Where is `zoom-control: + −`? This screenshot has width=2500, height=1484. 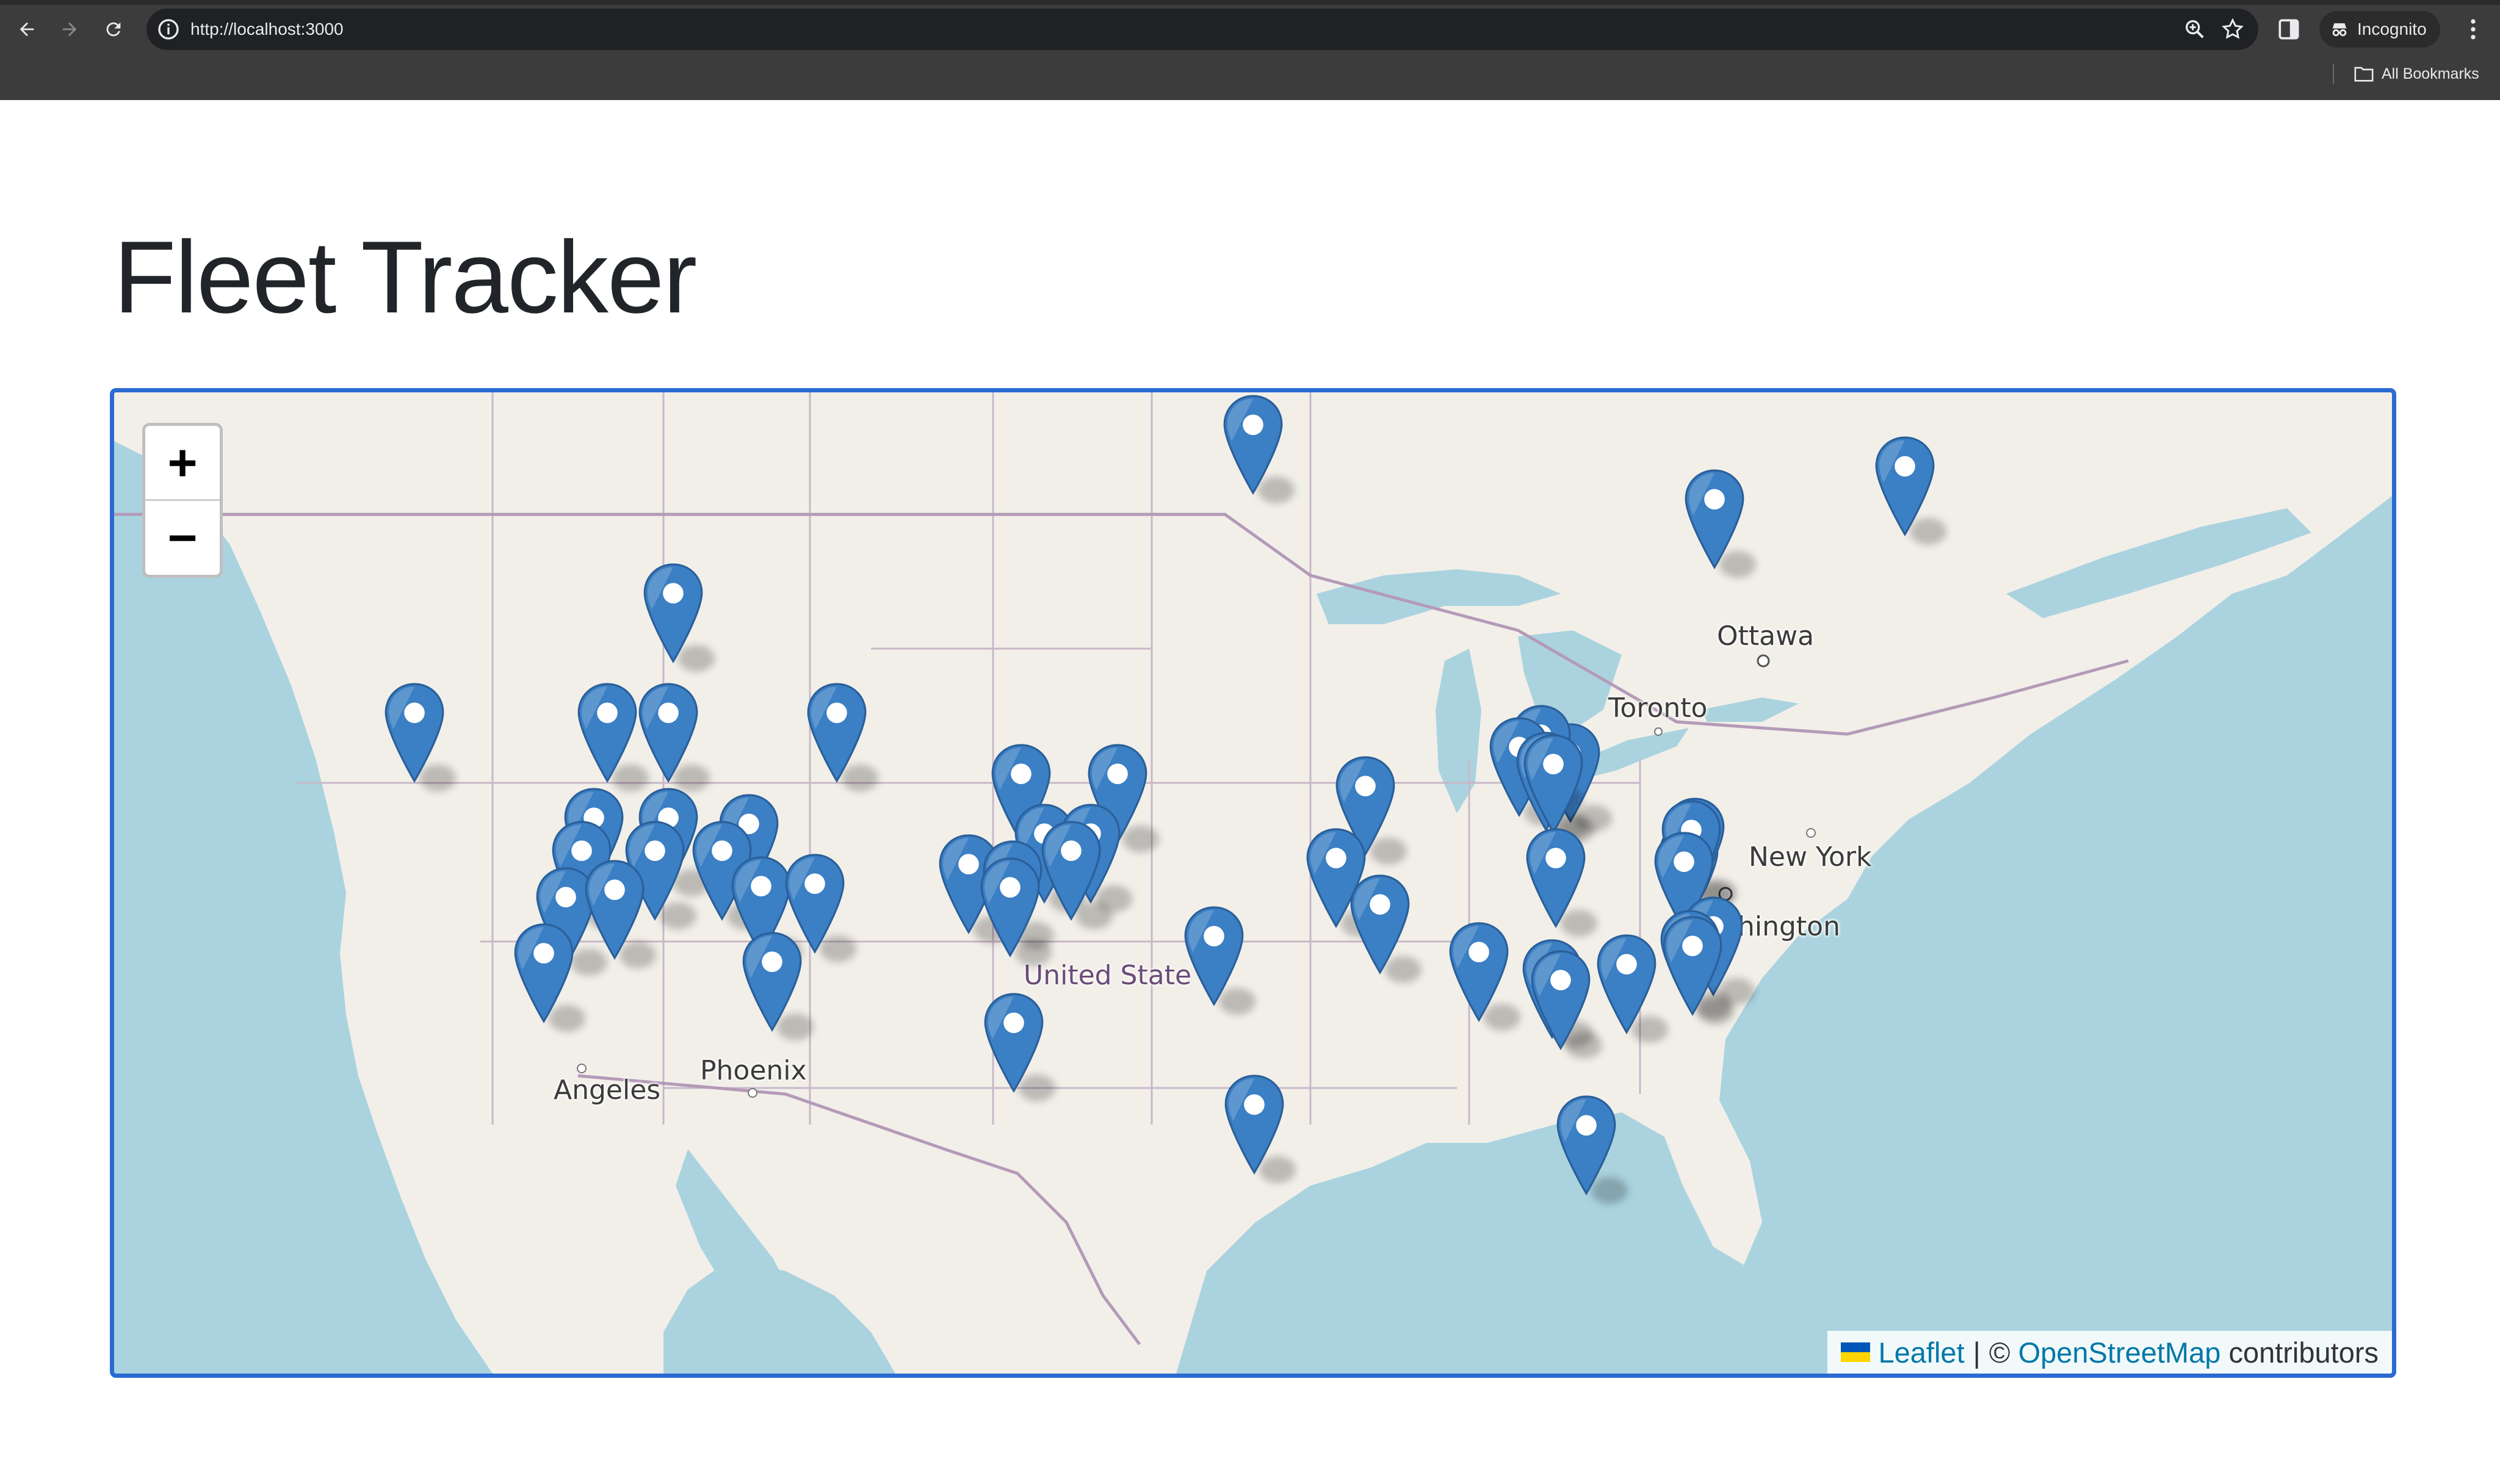 zoom-control: + − is located at coordinates (183, 500).